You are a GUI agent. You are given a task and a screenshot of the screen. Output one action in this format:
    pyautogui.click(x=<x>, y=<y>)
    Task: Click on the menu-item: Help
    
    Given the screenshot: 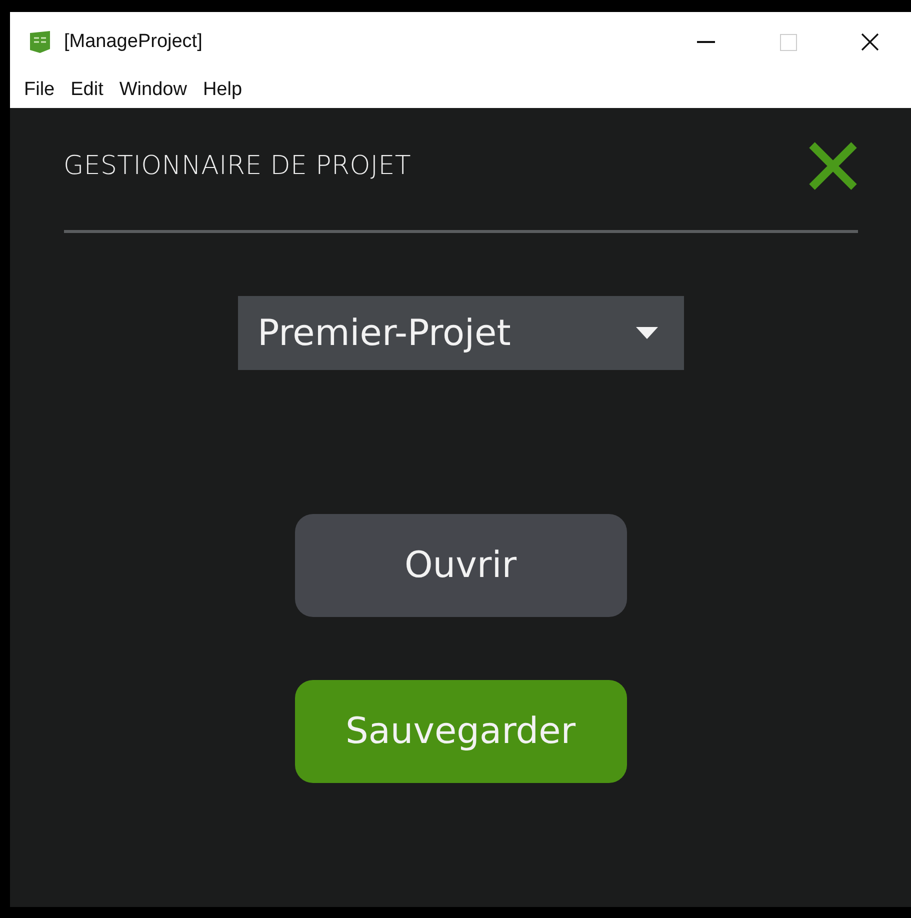 What is the action you would take?
    pyautogui.click(x=222, y=90)
    